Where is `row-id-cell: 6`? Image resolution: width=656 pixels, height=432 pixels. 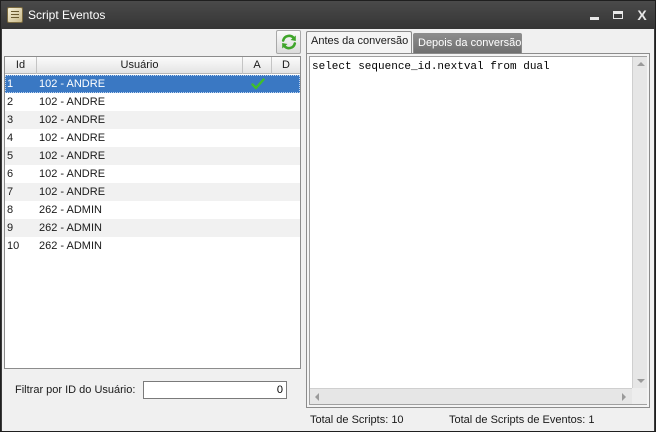 row-id-cell: 6 is located at coordinates (10, 174).